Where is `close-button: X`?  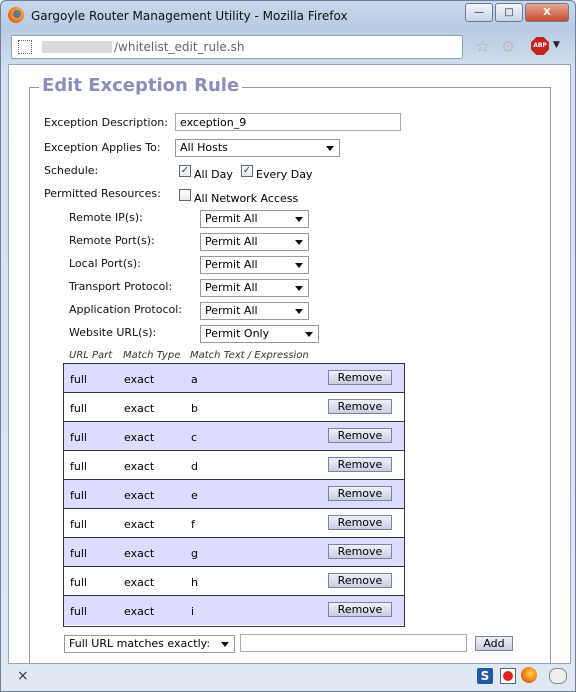 close-button: X is located at coordinates (547, 12).